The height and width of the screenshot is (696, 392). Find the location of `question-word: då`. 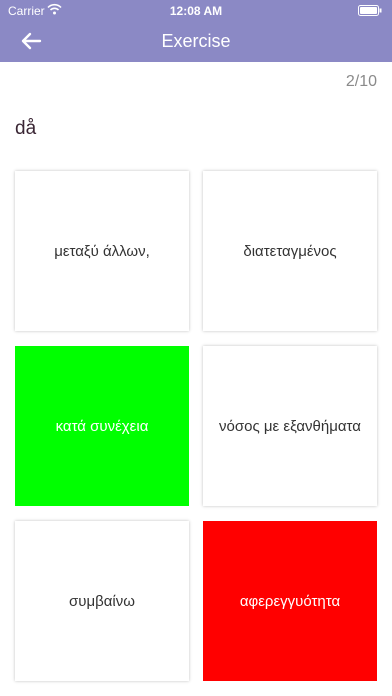

question-word: då is located at coordinates (26, 128).